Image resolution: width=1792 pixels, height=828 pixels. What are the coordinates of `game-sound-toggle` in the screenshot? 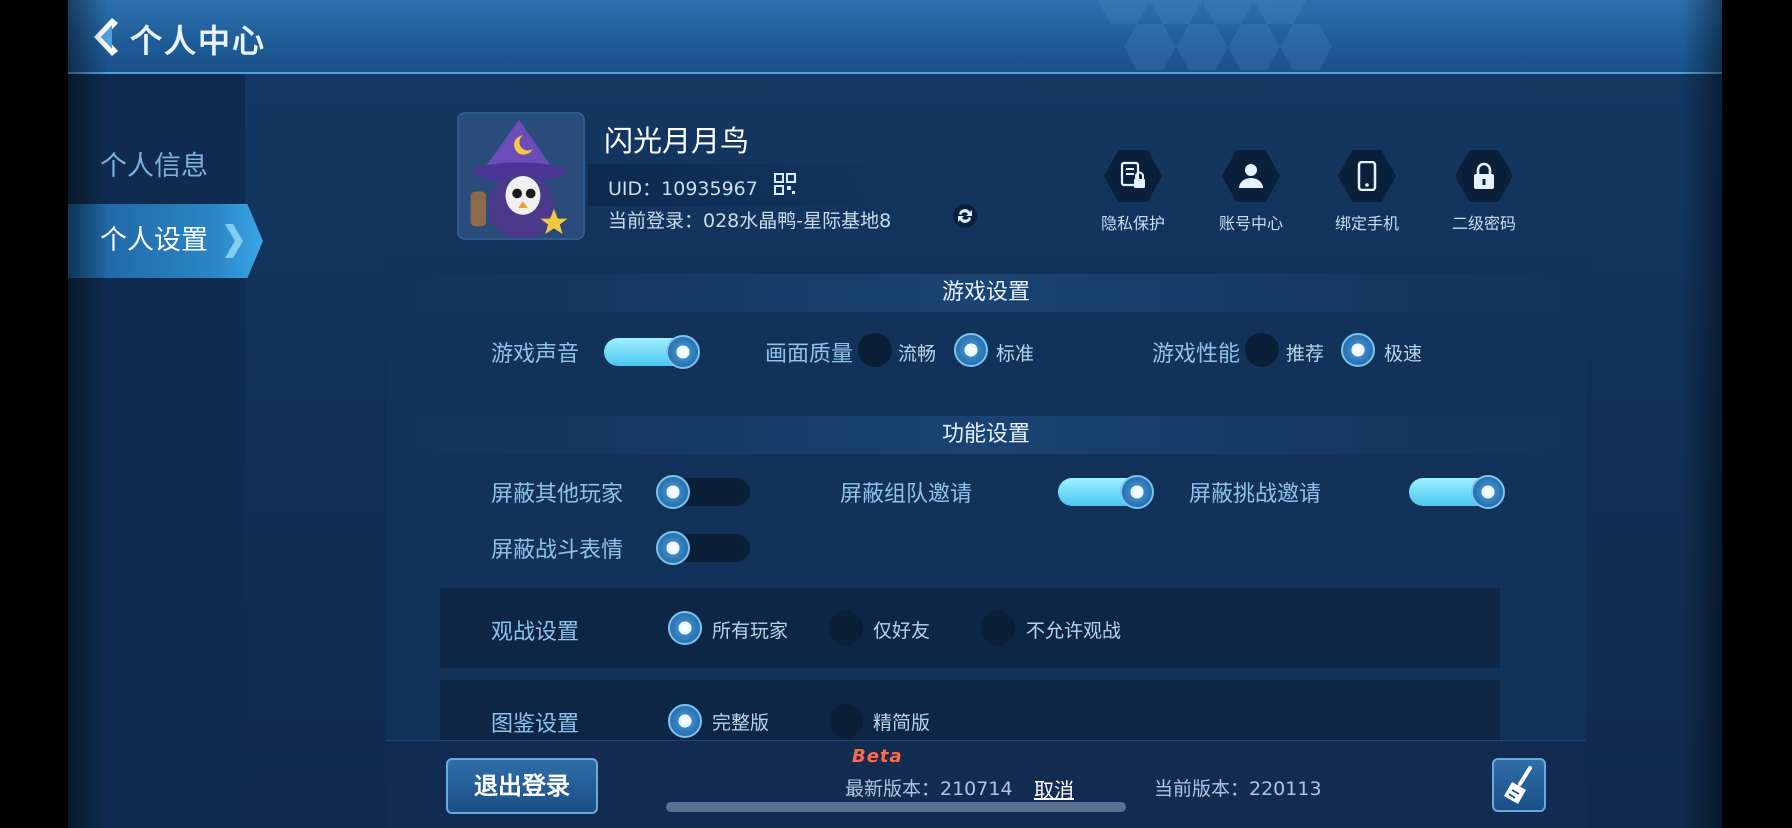 It's located at (652, 352).